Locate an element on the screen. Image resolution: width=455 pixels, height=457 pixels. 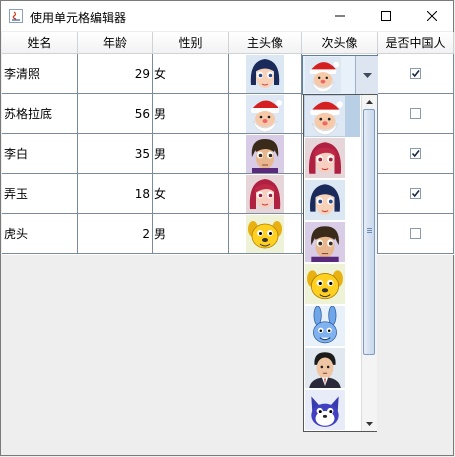
blue-cat-avatar-icon is located at coordinates (325, 410).